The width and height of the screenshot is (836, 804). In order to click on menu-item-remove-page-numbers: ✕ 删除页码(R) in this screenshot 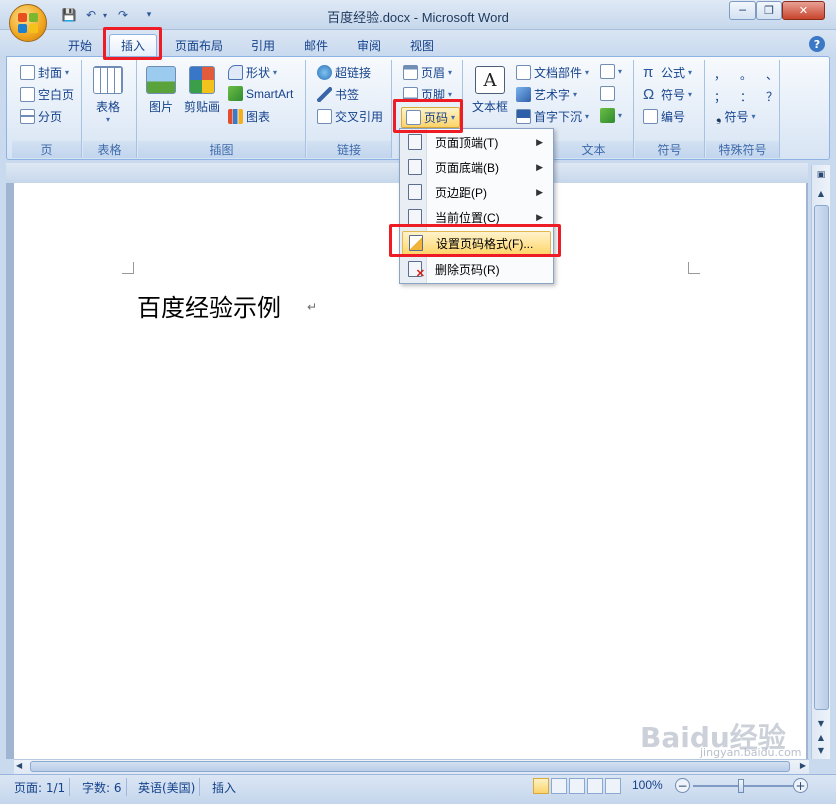, I will do `click(476, 269)`.